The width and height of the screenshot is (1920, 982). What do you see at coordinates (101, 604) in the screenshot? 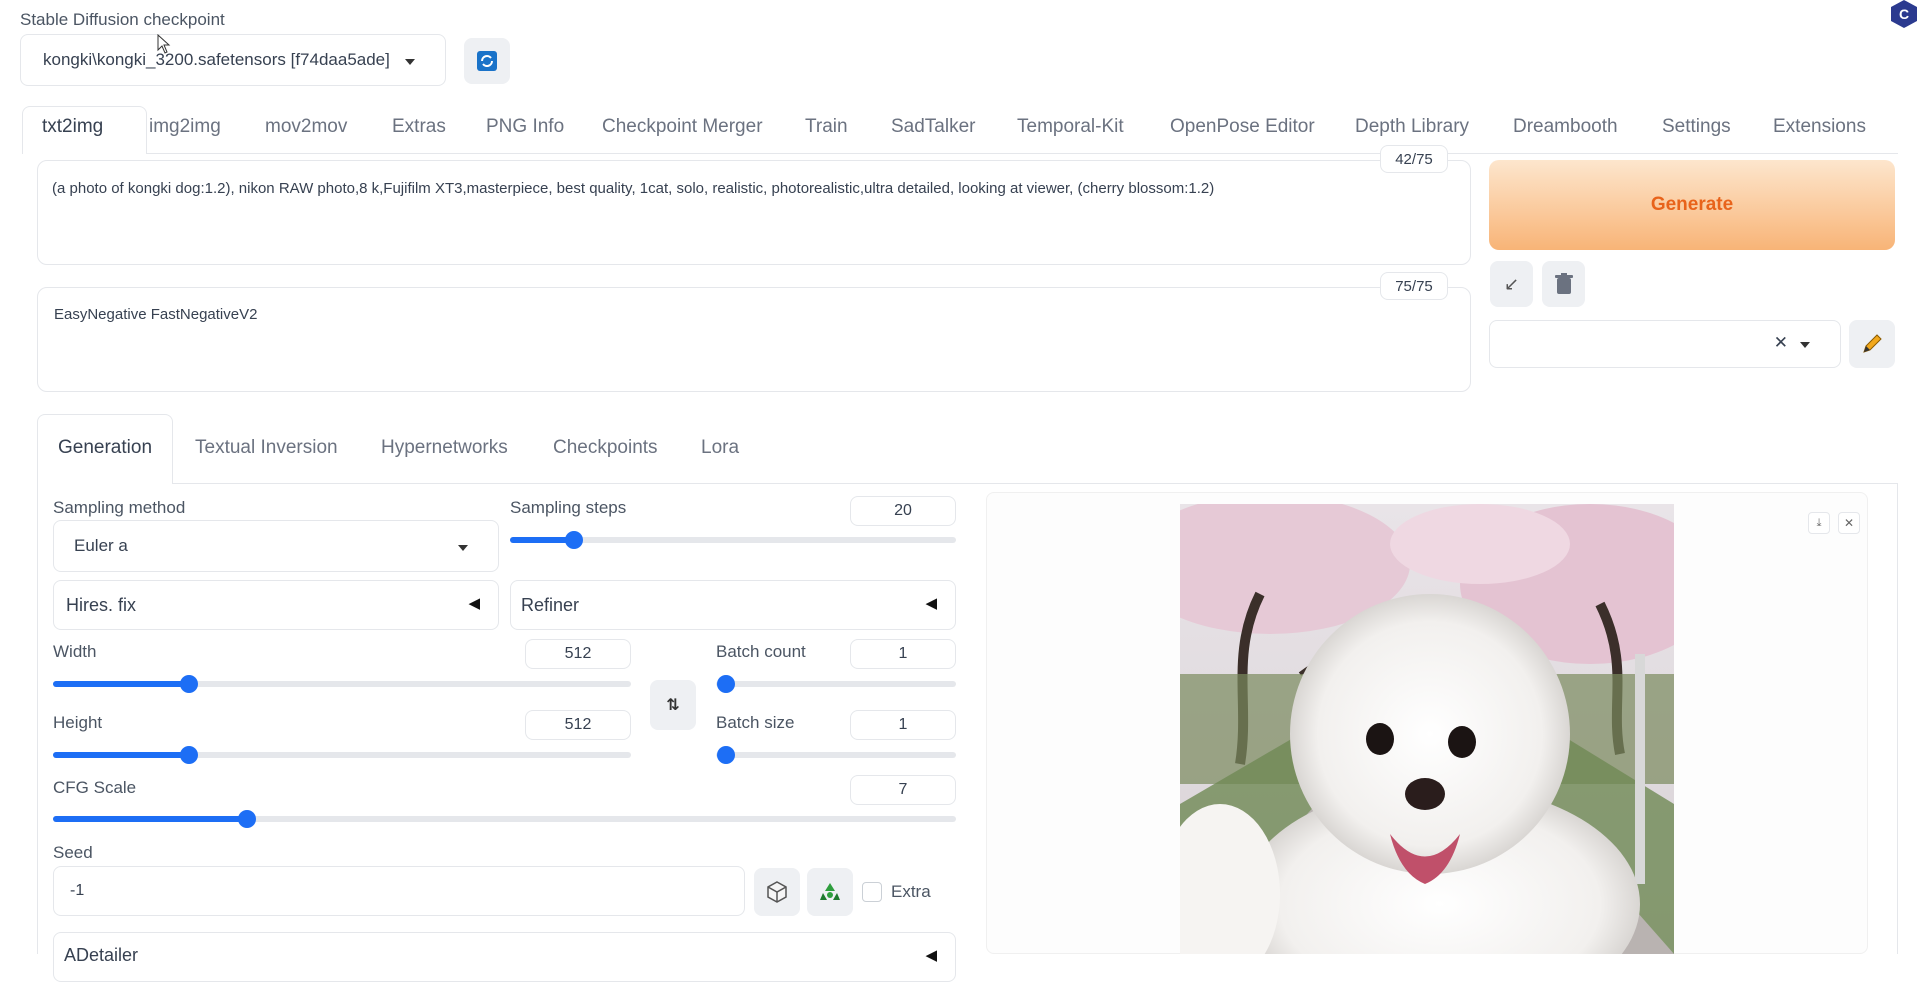
I see `hires-fix-label: Hires. fix` at bounding box center [101, 604].